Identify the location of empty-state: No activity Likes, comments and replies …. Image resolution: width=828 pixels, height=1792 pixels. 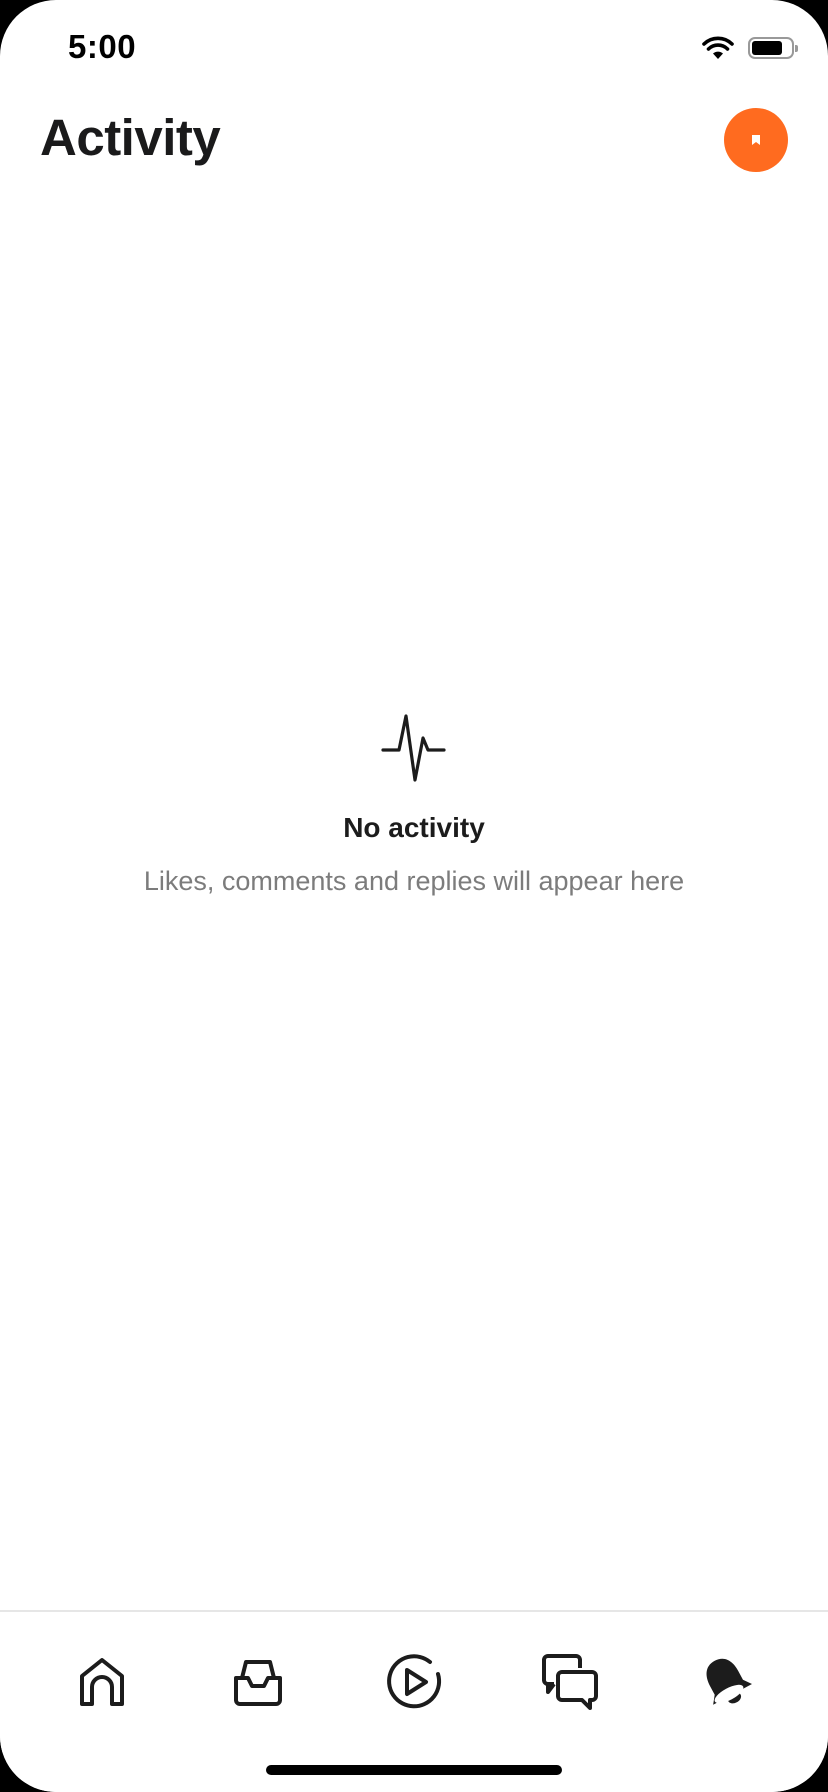
(414, 804).